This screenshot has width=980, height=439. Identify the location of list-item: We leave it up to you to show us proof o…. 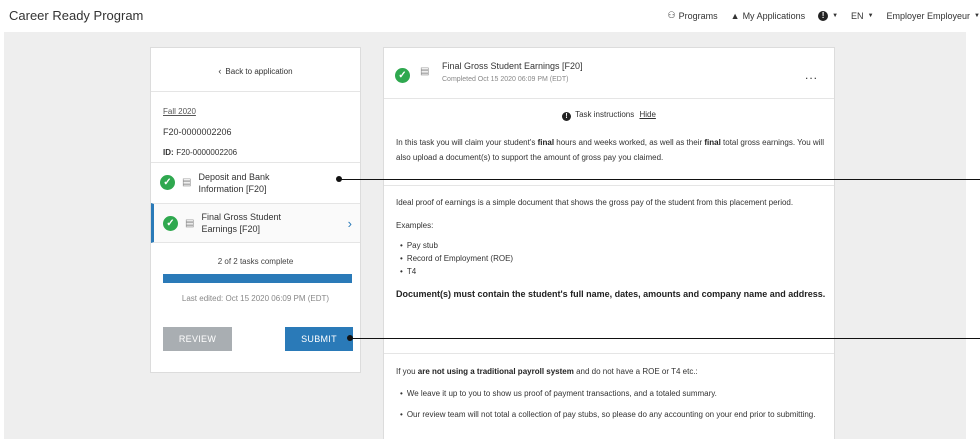
(613, 393).